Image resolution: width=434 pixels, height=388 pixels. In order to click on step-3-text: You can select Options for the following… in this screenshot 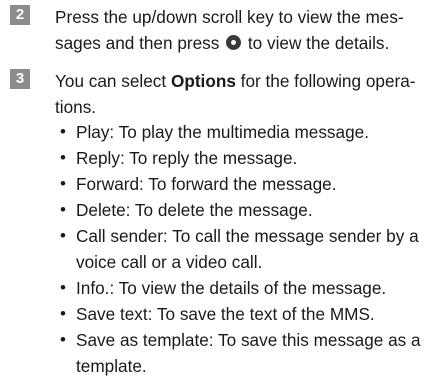, I will do `click(240, 94)`.